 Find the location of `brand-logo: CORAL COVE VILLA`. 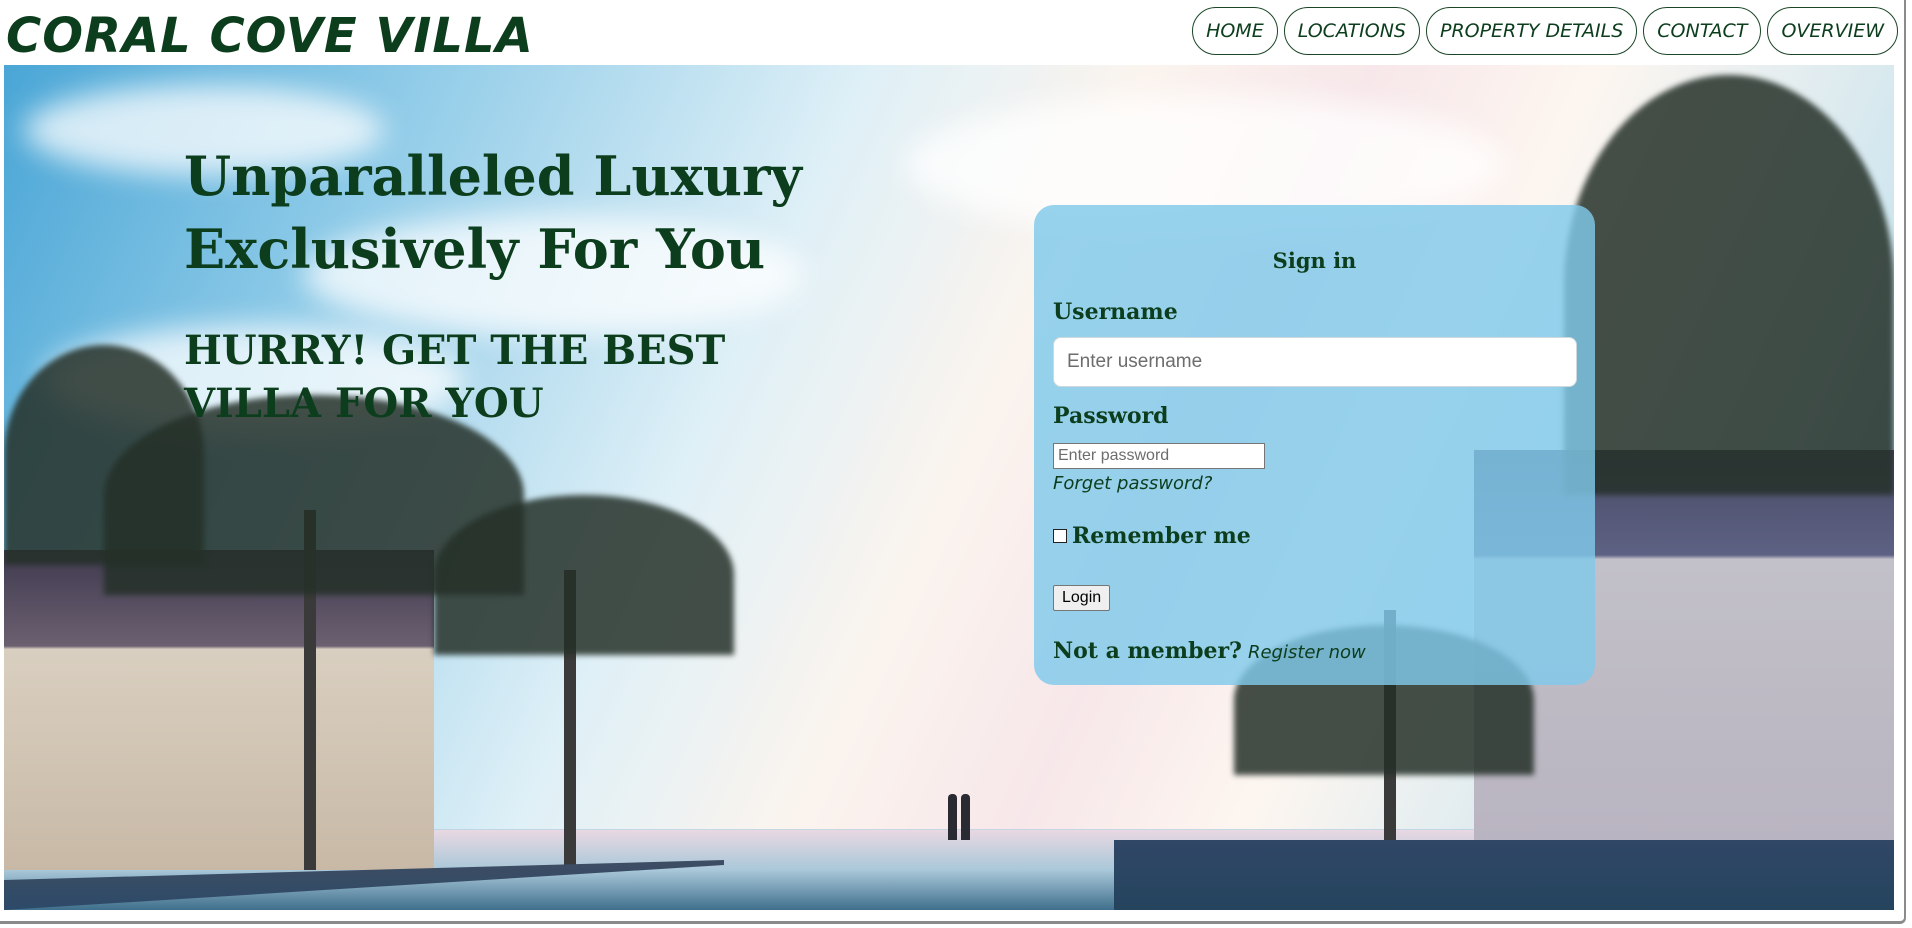

brand-logo: CORAL COVE VILLA is located at coordinates (270, 36).